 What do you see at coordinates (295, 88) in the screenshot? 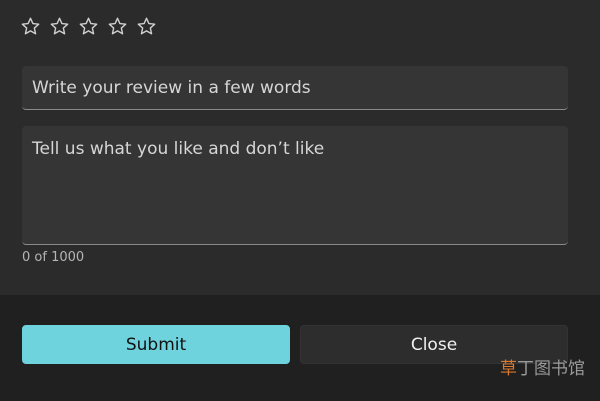
I see `review-title-input` at bounding box center [295, 88].